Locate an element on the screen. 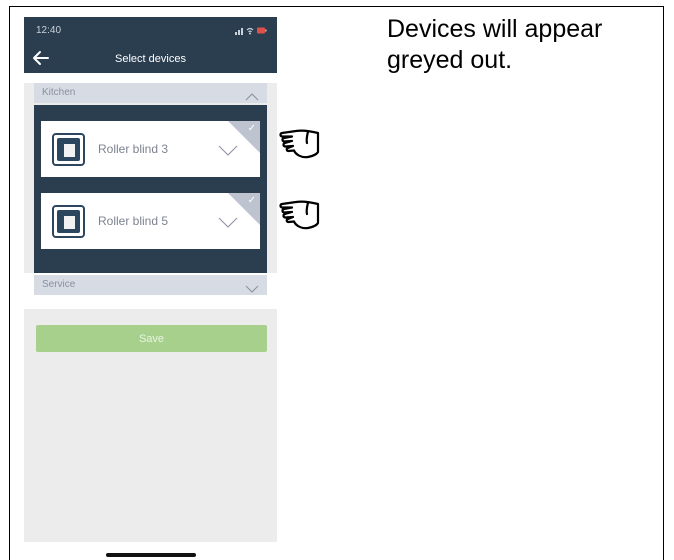 Image resolution: width=674 pixels, height=560 pixels. caption-text: Devices will appear greyed out. is located at coordinates (495, 44).